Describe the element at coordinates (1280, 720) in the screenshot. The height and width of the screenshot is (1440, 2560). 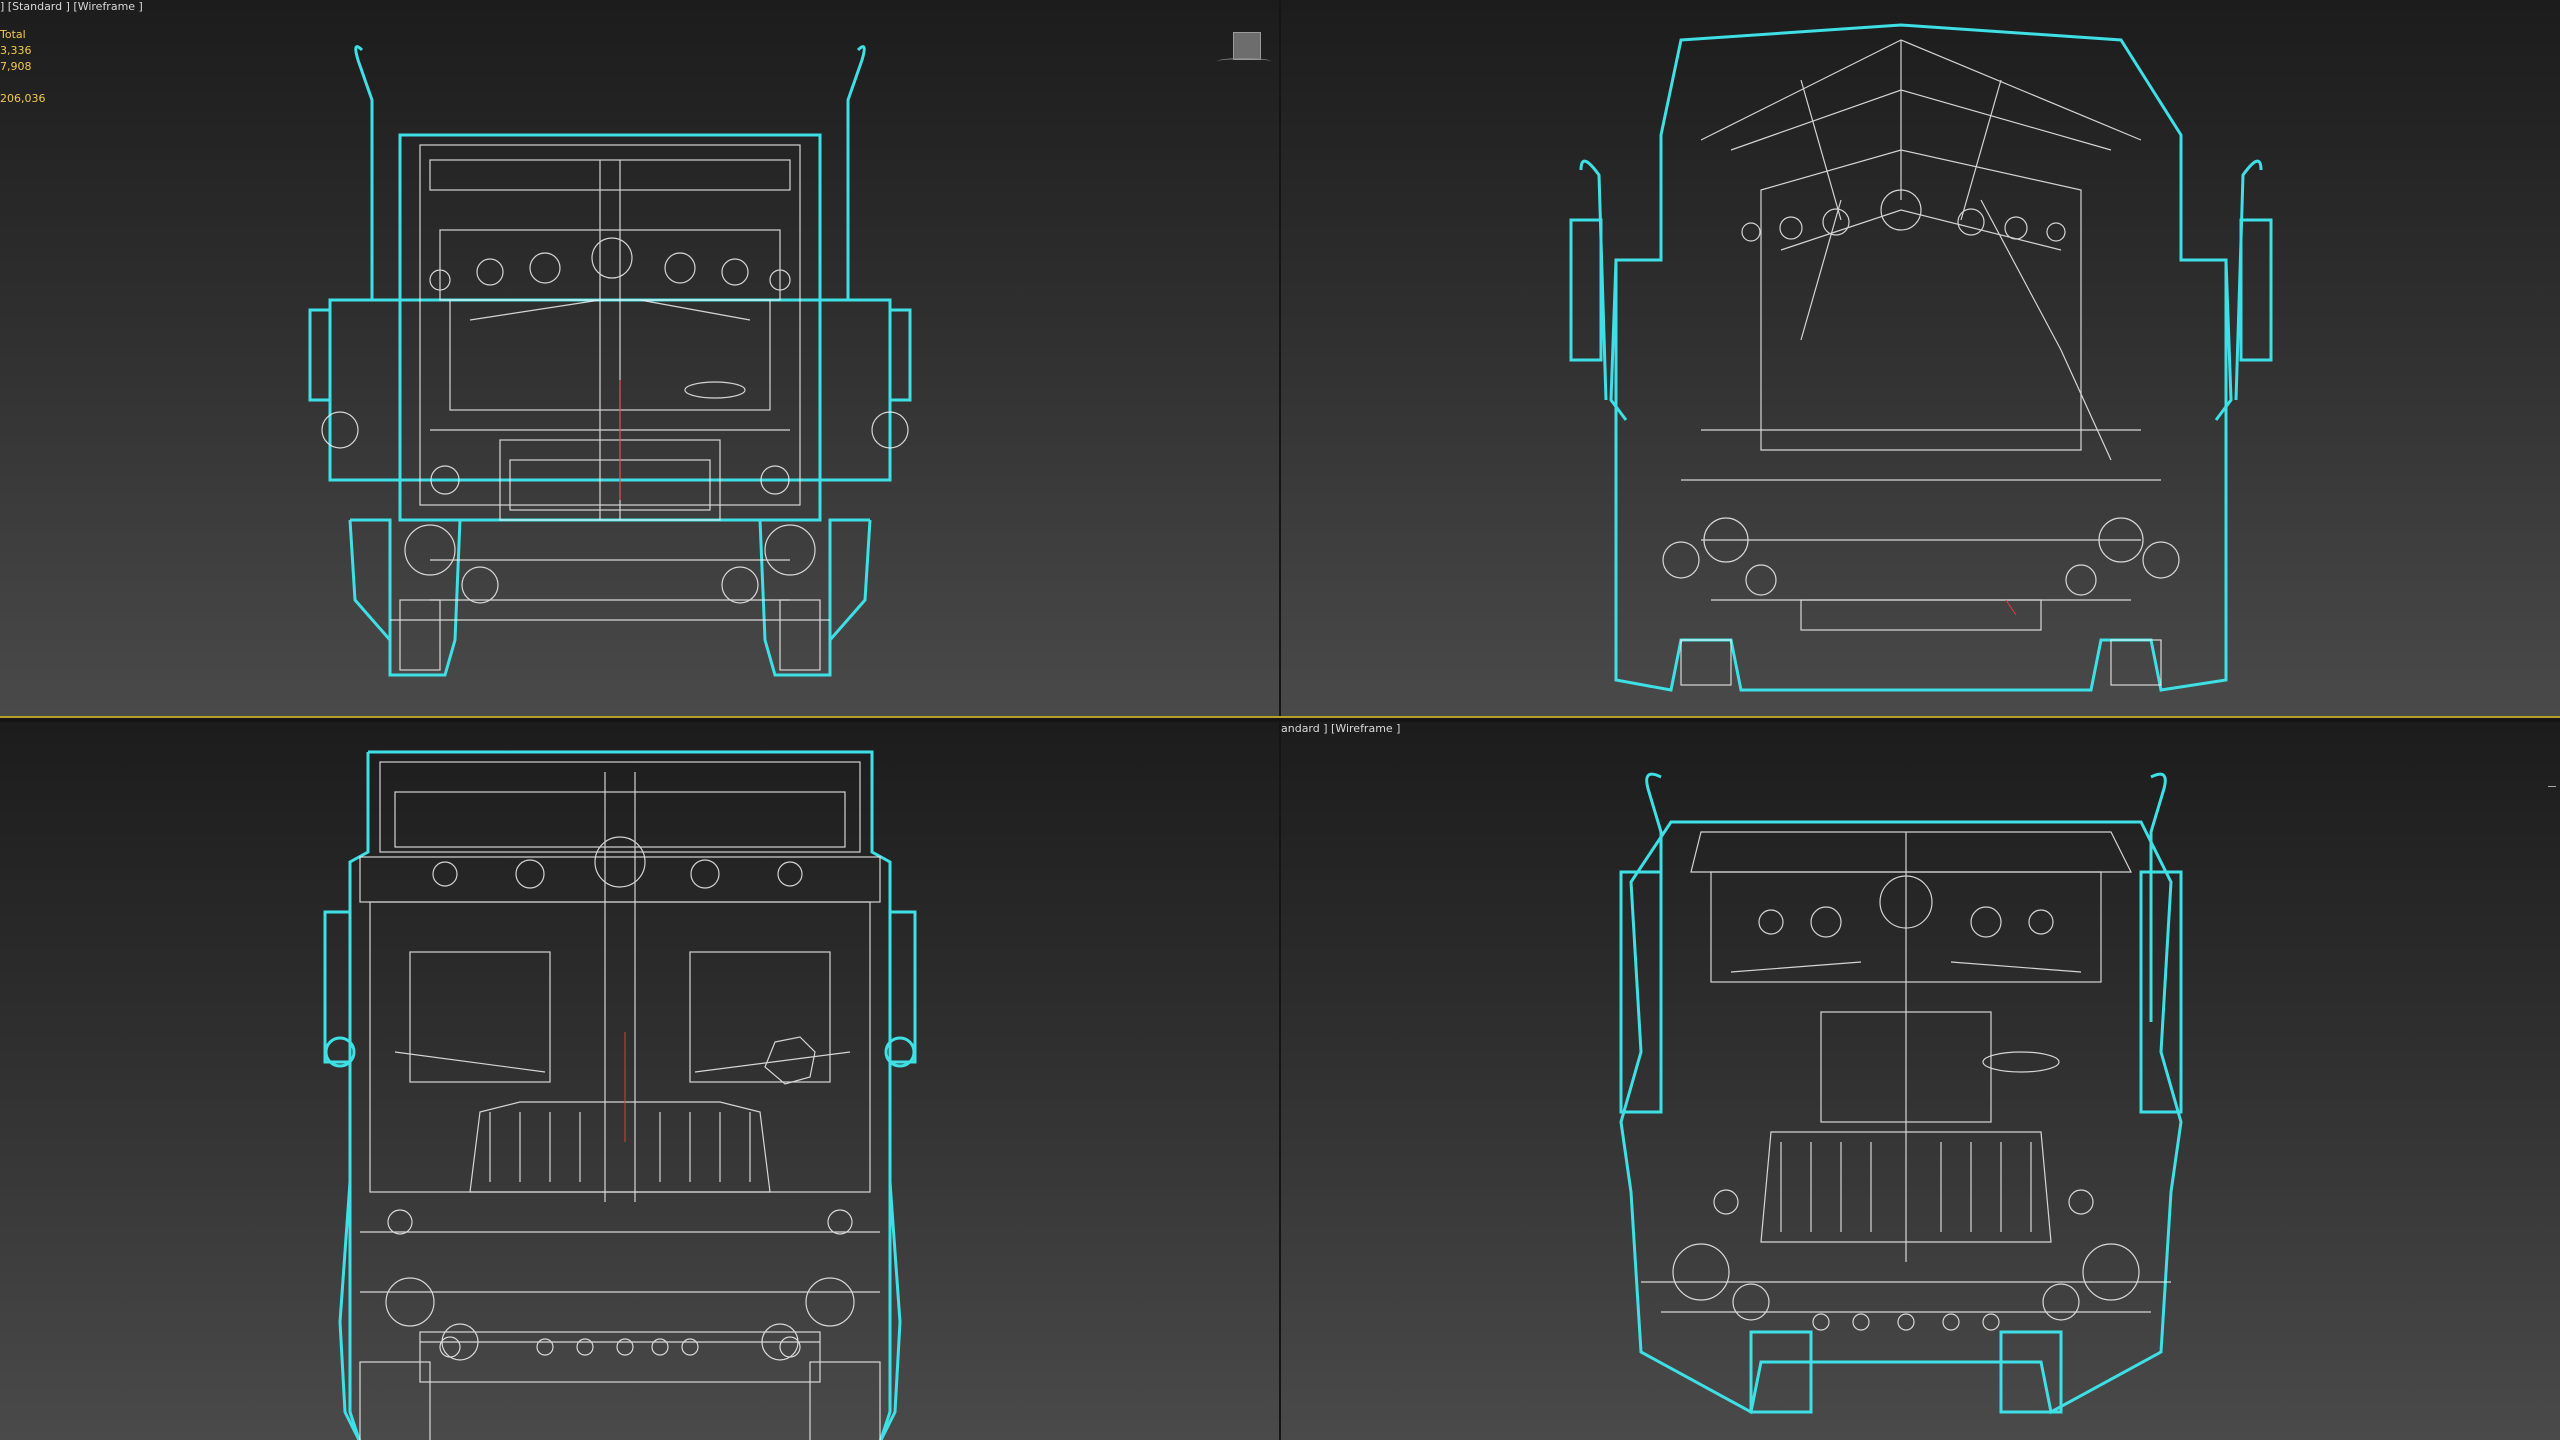
I see `viewport-divider-horizontal` at that location.